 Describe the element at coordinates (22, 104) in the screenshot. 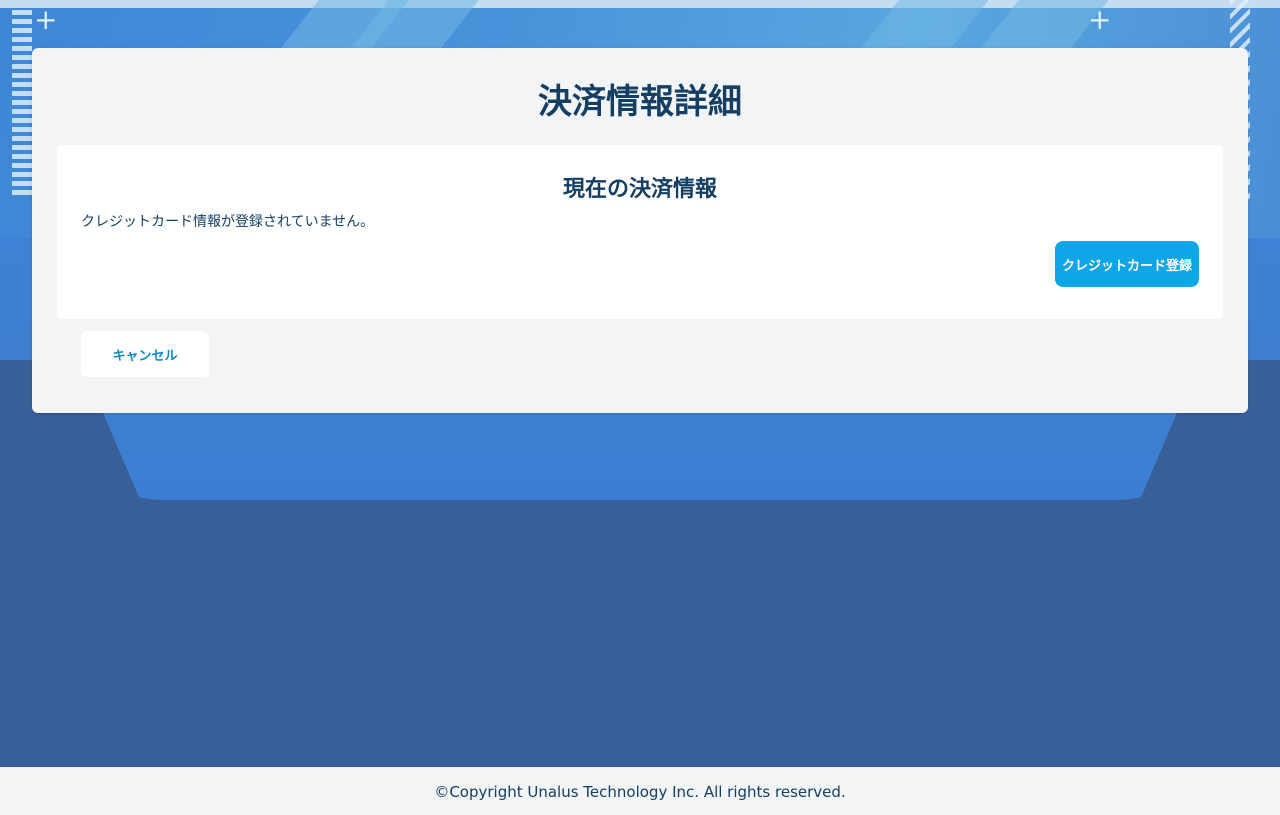

I see `bars-decoration` at that location.